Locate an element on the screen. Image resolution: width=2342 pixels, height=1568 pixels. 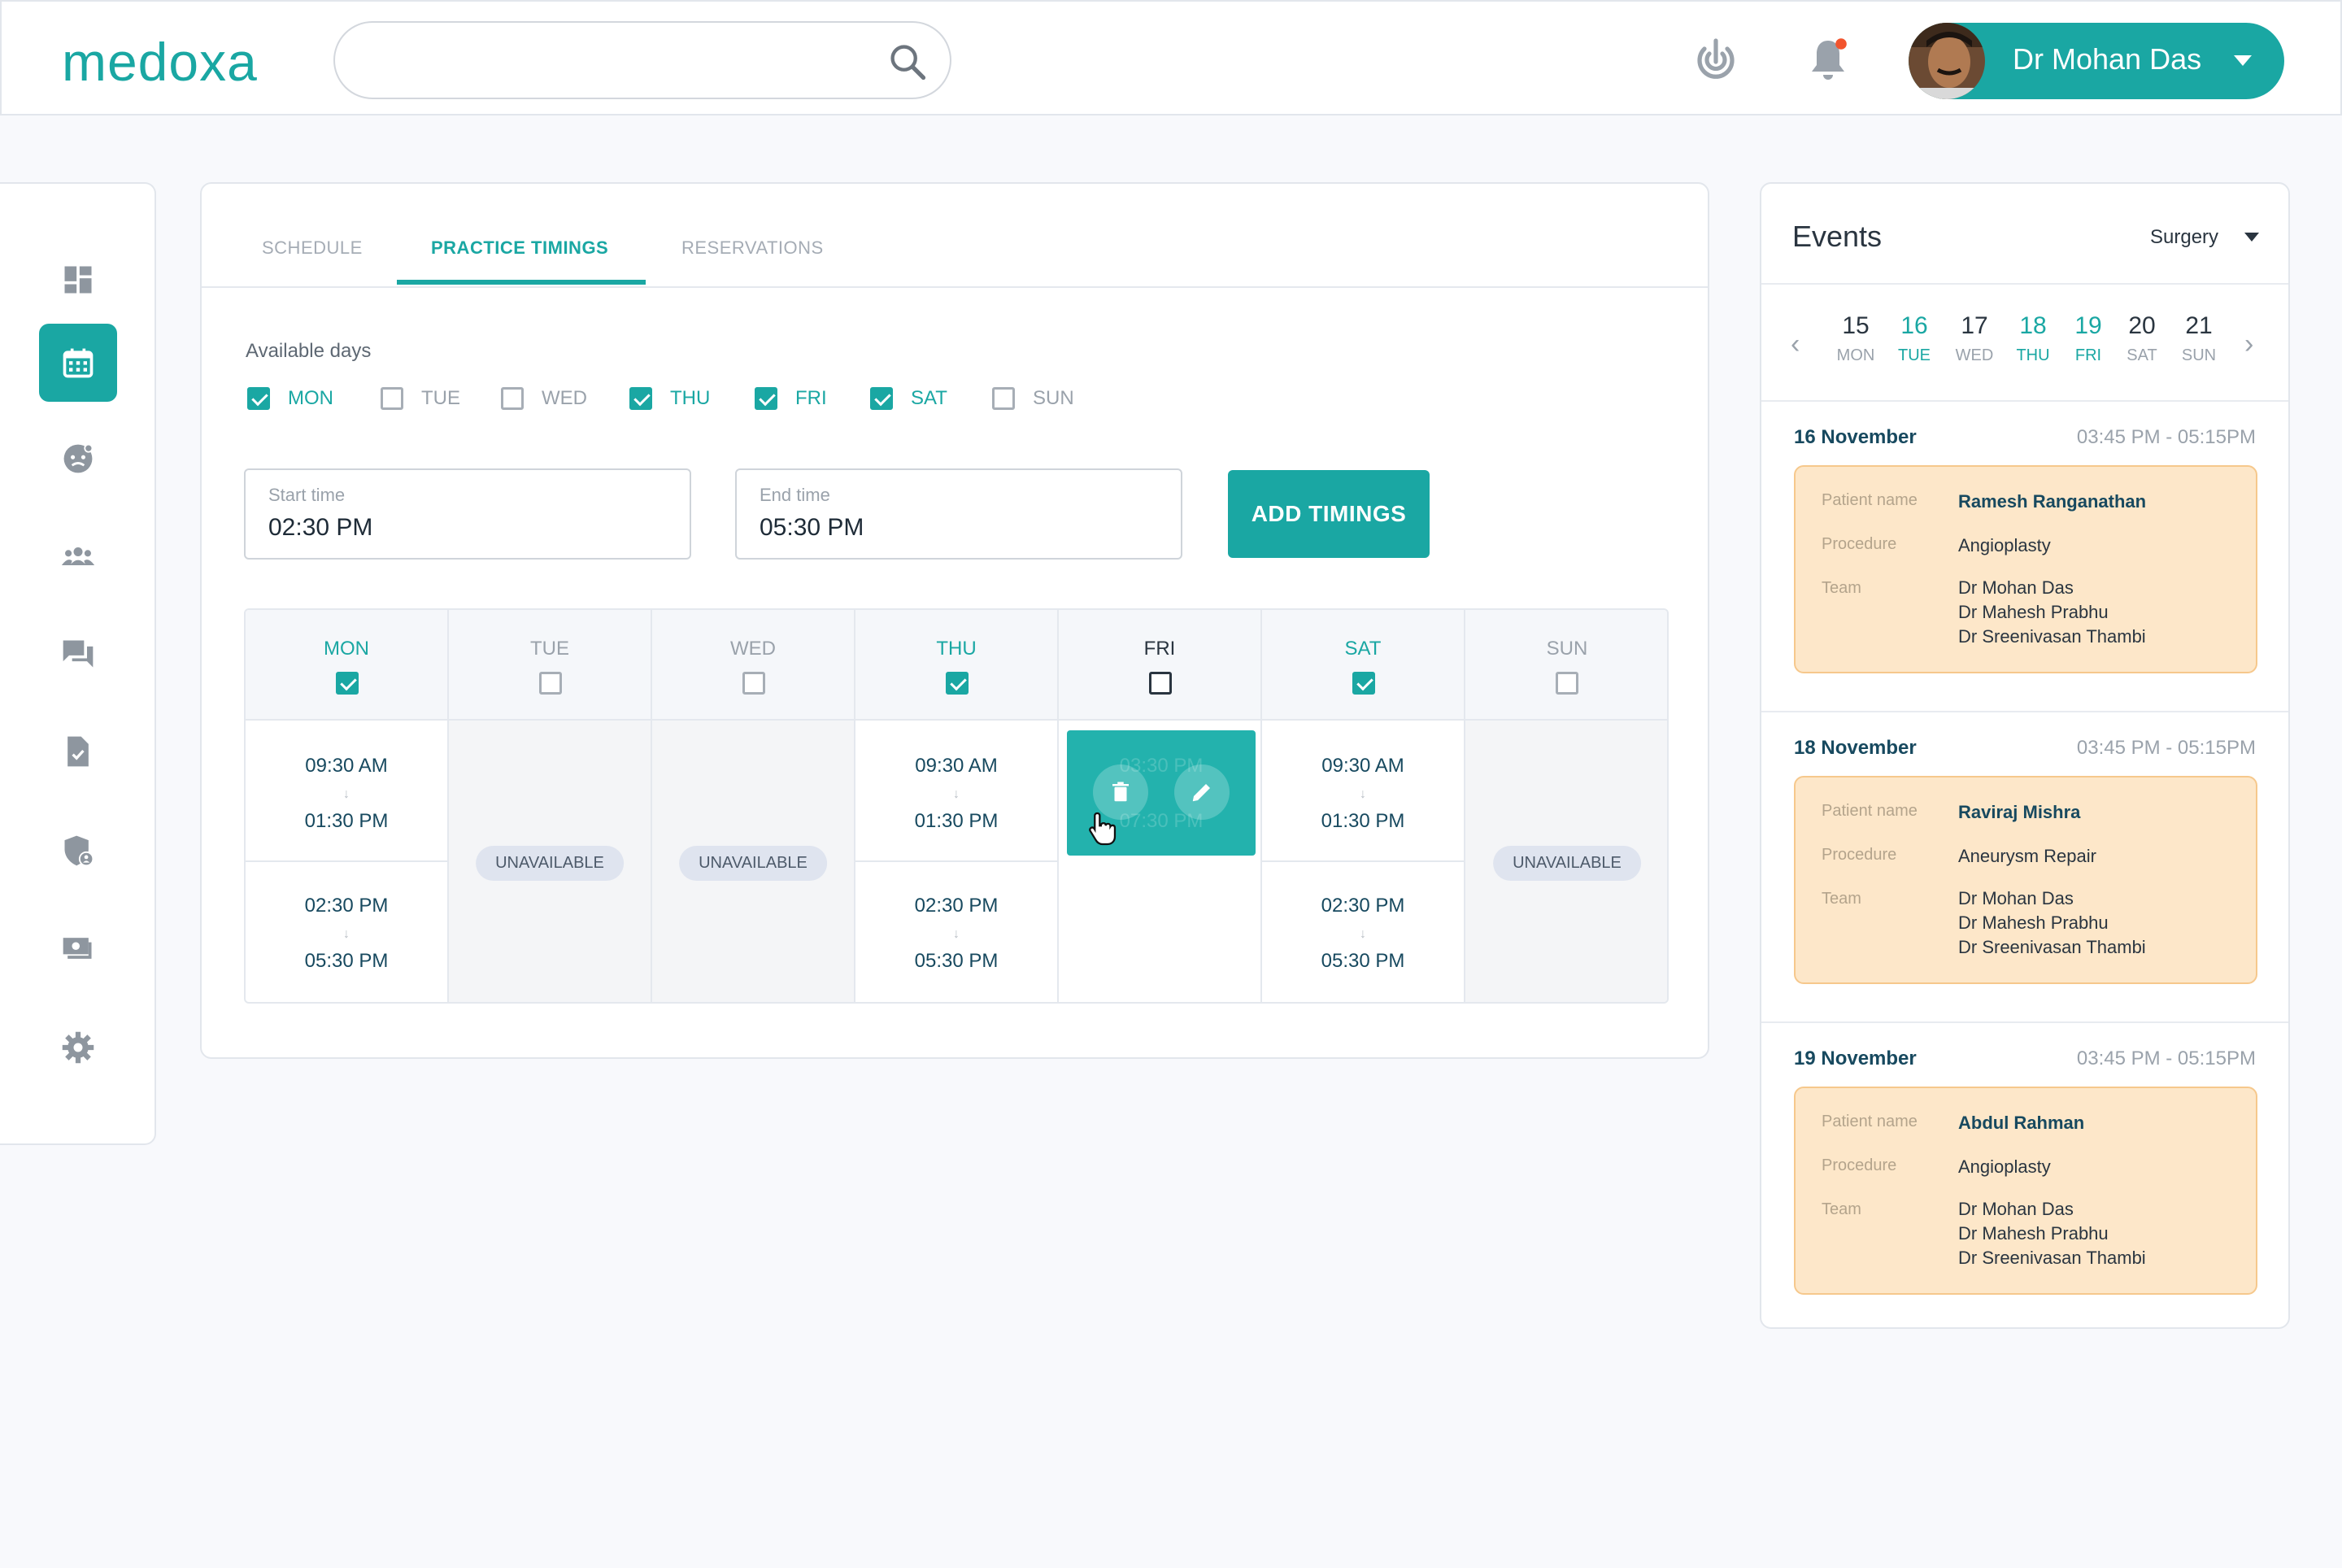
user-menu: Dr Mohan Das is located at coordinates (2096, 61).